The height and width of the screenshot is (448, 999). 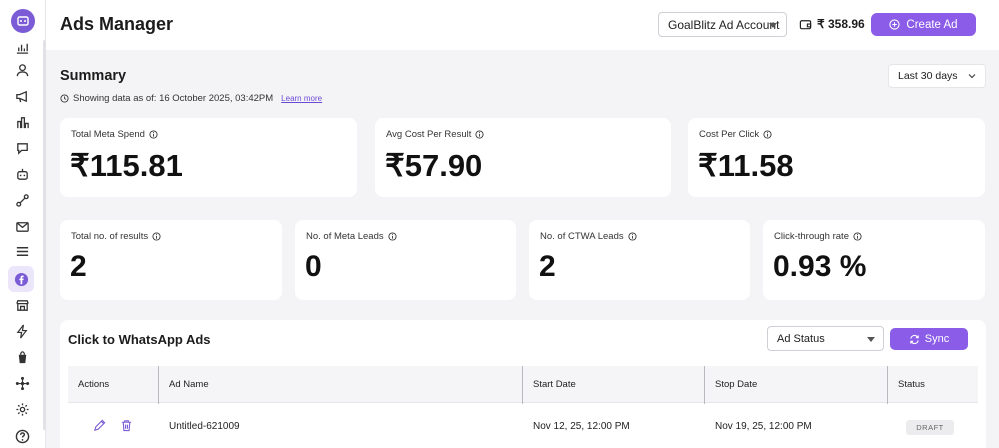 What do you see at coordinates (22, 357) in the screenshot?
I see `shopify-icon` at bounding box center [22, 357].